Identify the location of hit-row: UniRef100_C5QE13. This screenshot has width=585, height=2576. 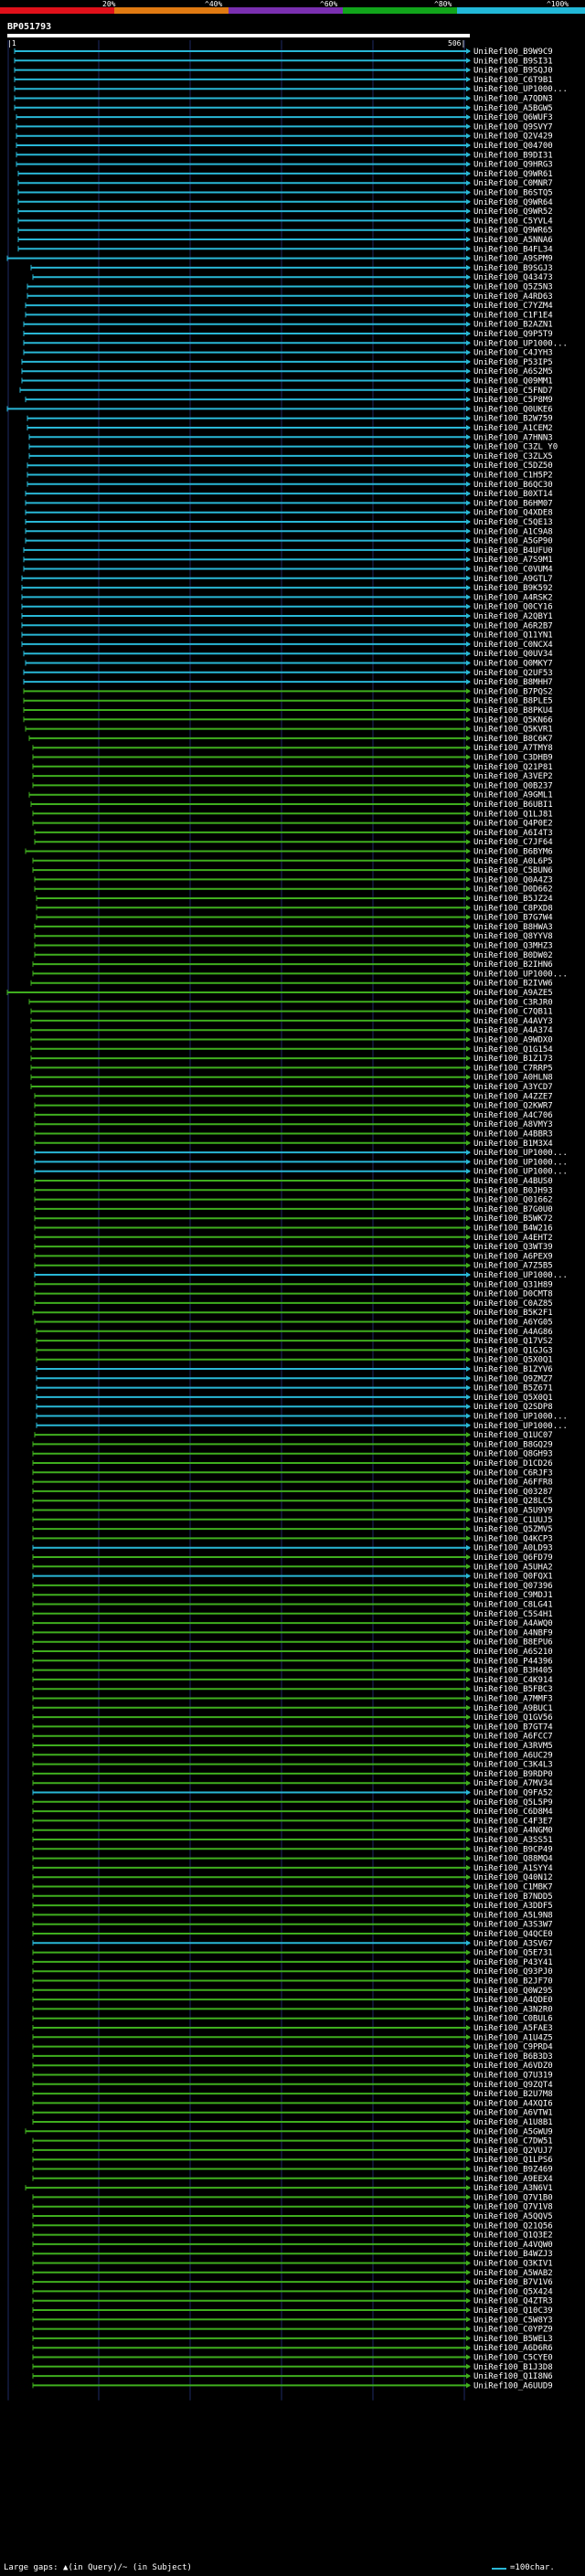
(289, 522).